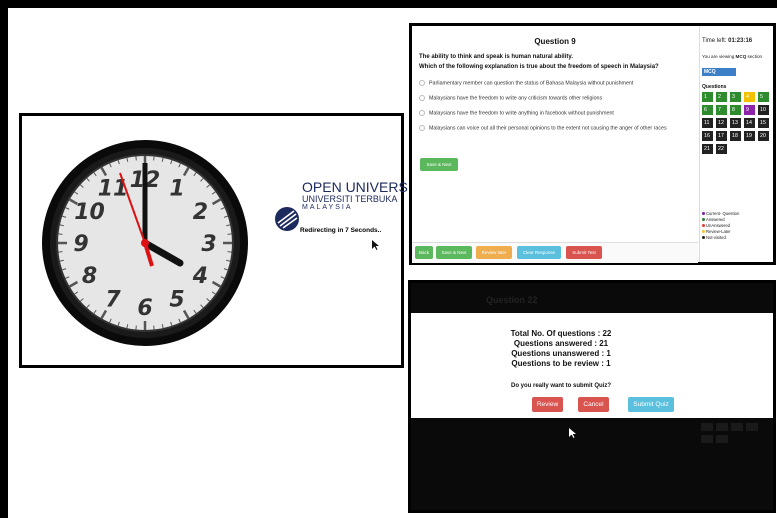 Image resolution: width=777 pixels, height=518 pixels. I want to click on timer: Time left: 01:23:16, so click(727, 41).